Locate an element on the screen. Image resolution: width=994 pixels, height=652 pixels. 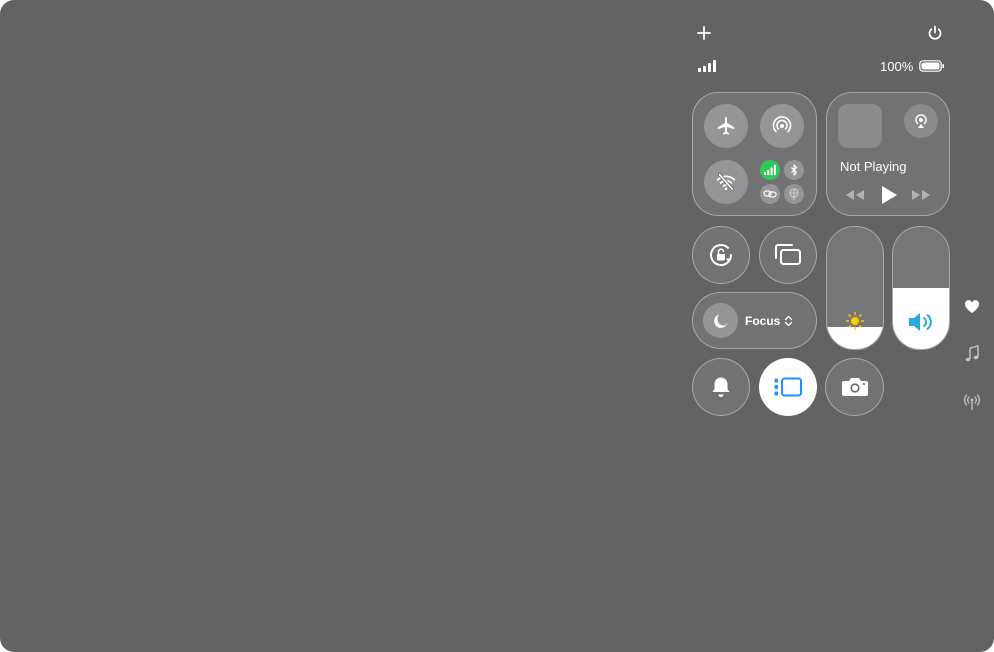
bell-icon is located at coordinates (721, 387).